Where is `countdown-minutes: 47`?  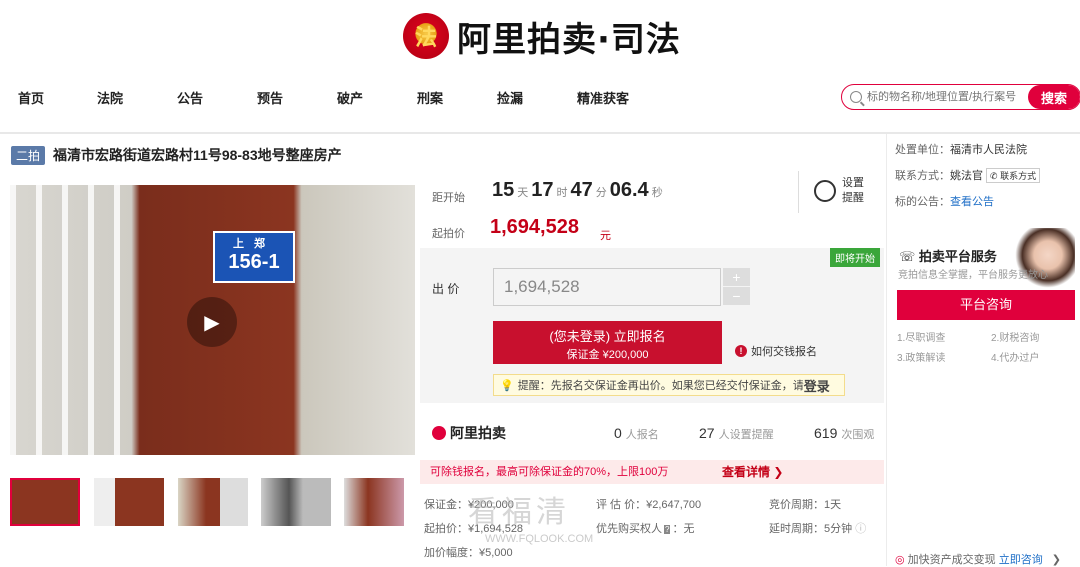
countdown-minutes: 47 is located at coordinates (581, 190).